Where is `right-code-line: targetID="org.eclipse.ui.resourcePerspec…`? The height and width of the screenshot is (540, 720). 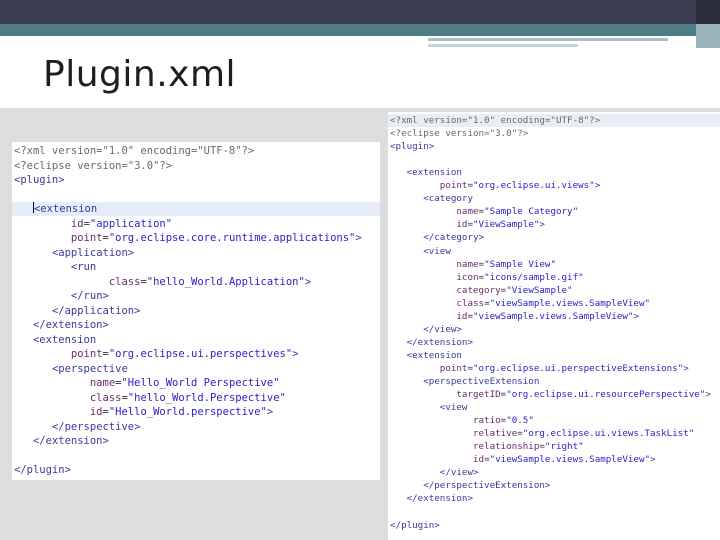
right-code-line: targetID="org.eclipse.ui.resourcePerspec… is located at coordinates (583, 395).